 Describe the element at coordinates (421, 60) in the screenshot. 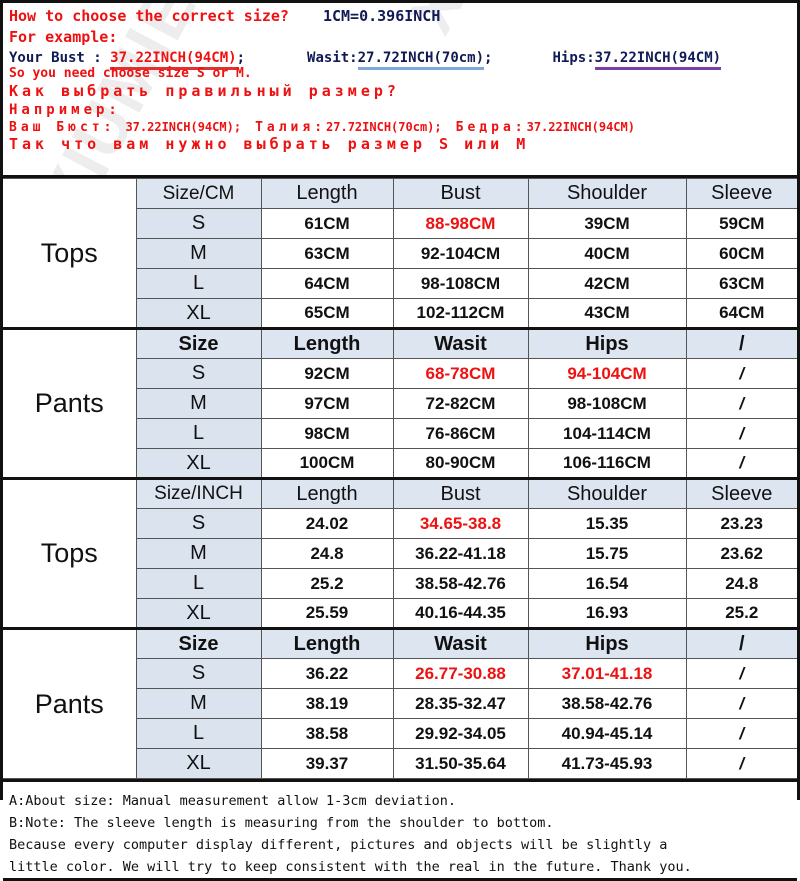

I see `waist-value: 27.72INCH(70cm)` at that location.